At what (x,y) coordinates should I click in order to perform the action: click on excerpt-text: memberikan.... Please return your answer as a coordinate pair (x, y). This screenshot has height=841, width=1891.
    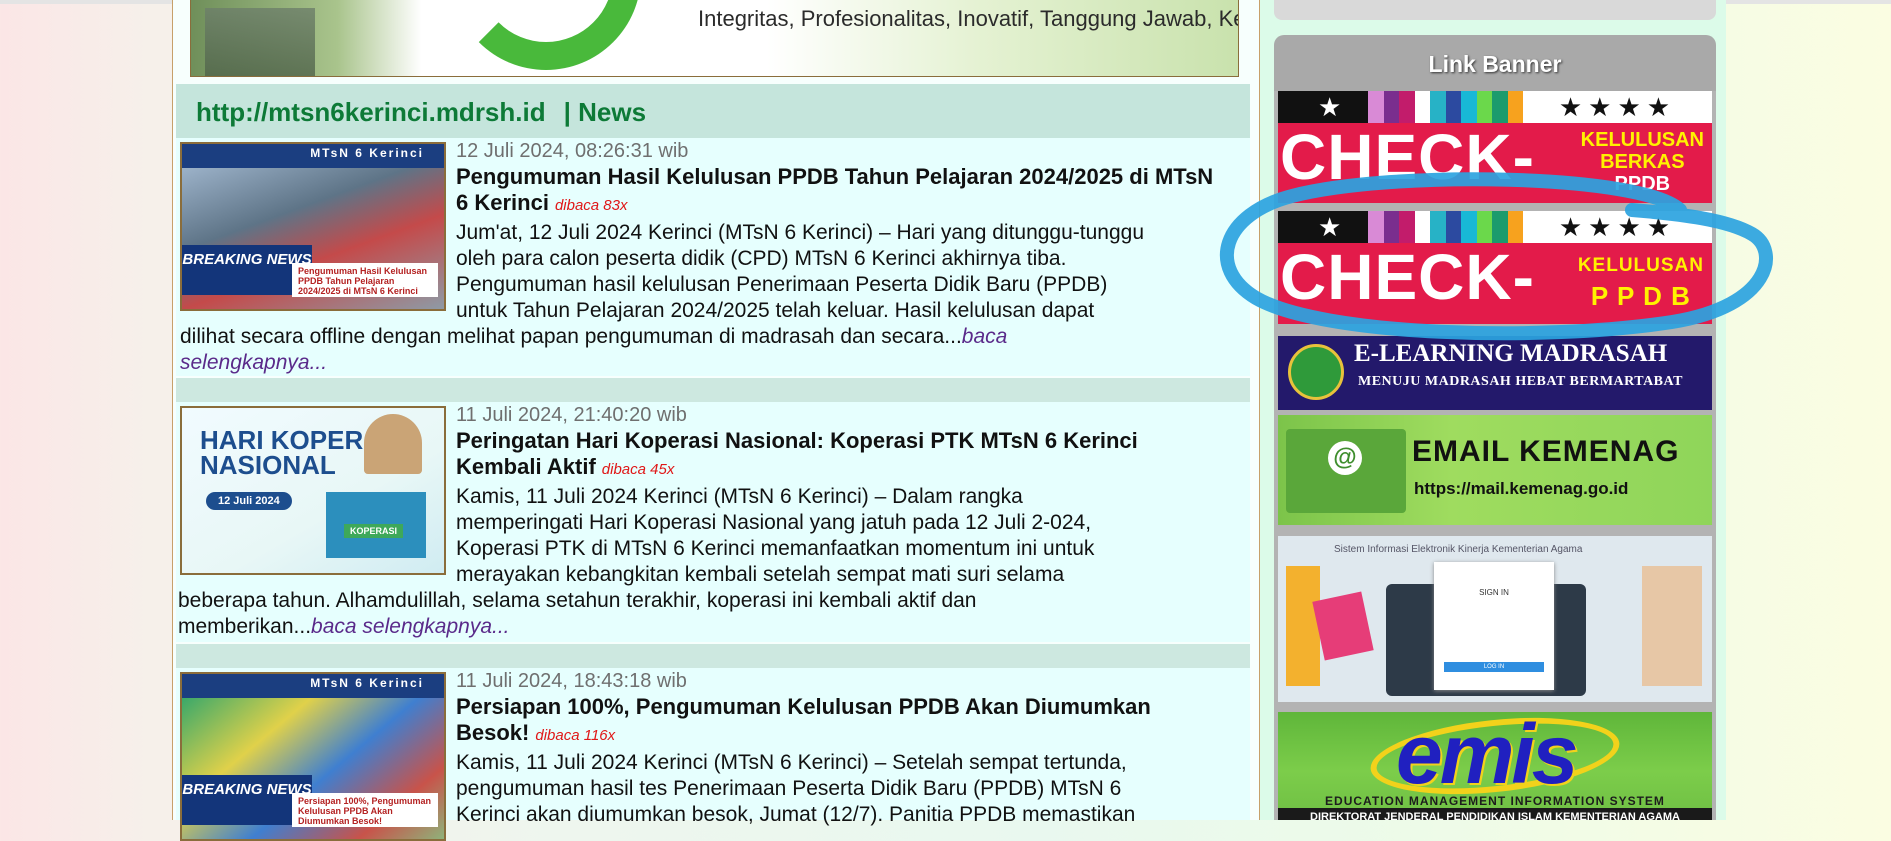
    Looking at the image, I should click on (245, 626).